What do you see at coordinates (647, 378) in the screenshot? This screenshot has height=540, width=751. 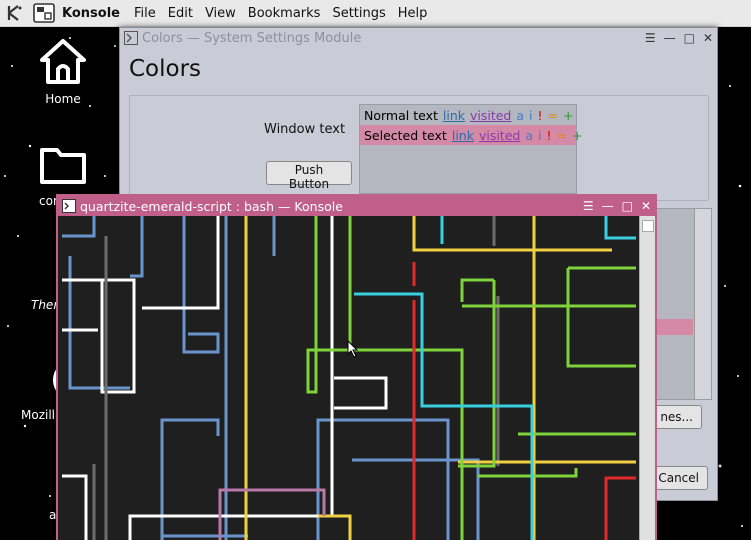 I see `terminal-scrollbar` at bounding box center [647, 378].